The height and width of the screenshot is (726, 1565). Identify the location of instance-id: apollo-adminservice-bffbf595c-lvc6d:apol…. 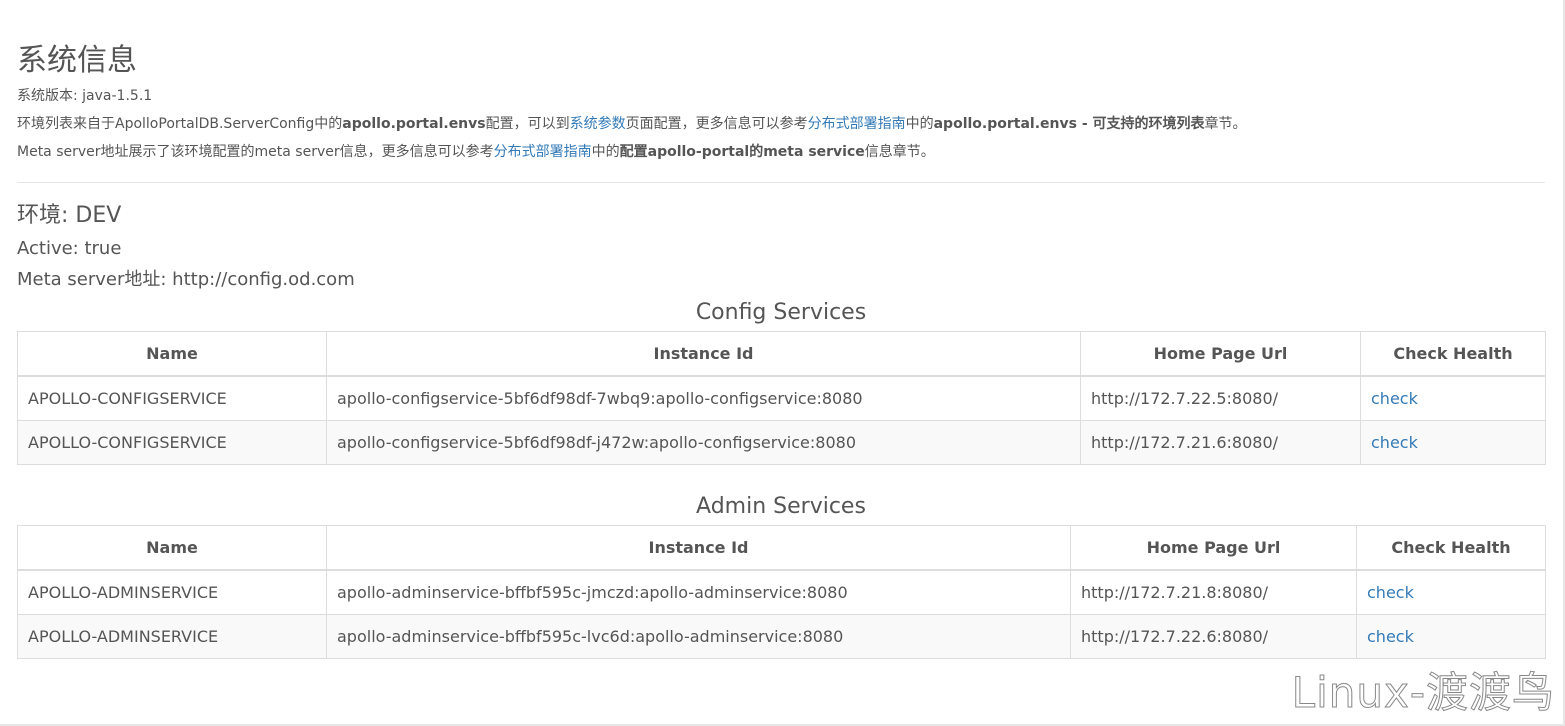
(698, 636).